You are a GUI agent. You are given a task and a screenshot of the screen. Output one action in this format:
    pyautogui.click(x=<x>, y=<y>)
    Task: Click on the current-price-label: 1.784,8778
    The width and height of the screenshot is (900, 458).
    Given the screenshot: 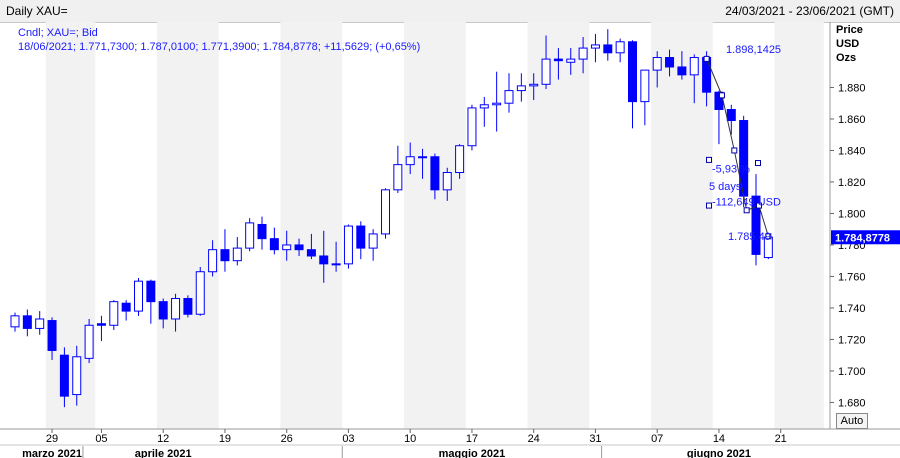 What is the action you would take?
    pyautogui.click(x=862, y=238)
    